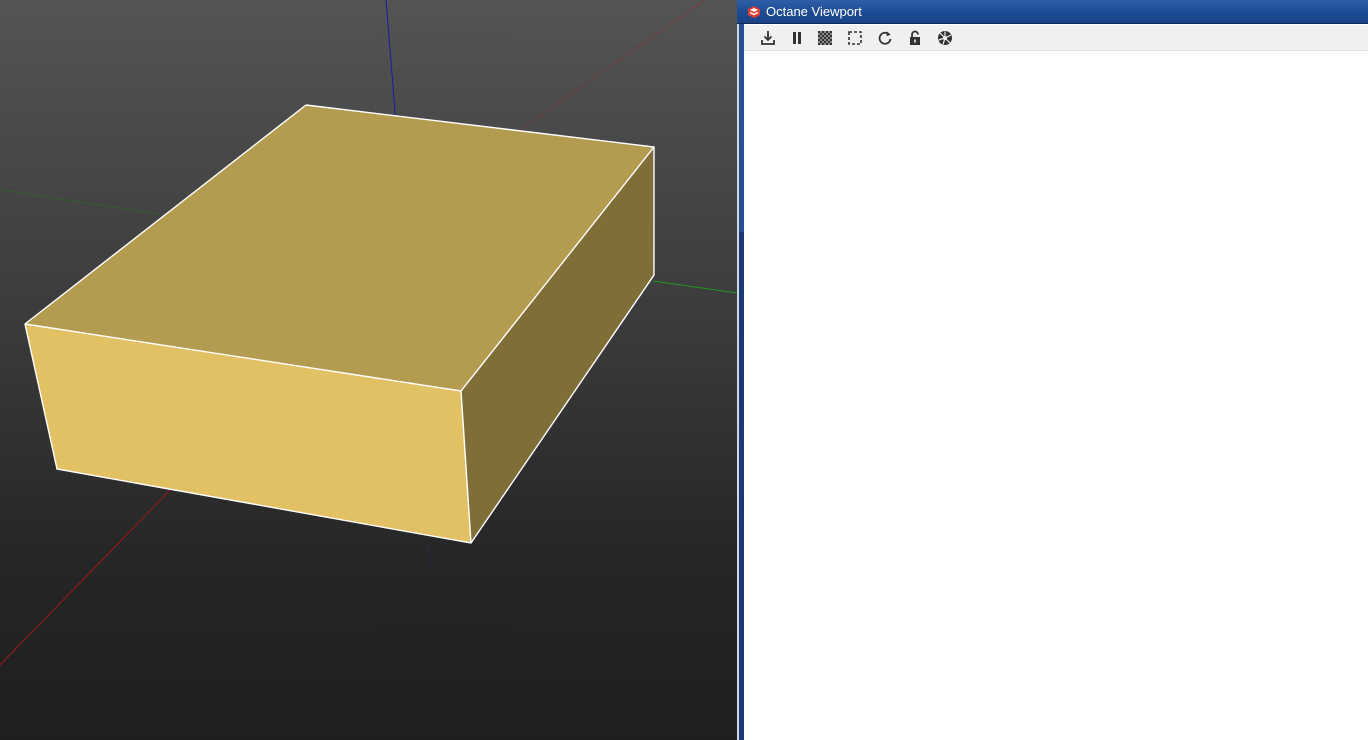 The width and height of the screenshot is (1368, 740). I want to click on window-left-frame, so click(740, 370).